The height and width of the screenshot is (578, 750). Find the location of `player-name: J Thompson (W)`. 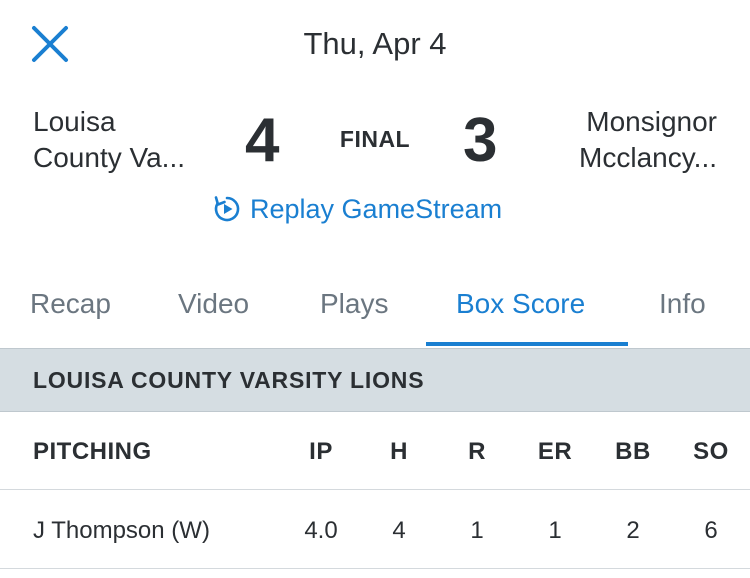

player-name: J Thompson (W) is located at coordinates (153, 531).